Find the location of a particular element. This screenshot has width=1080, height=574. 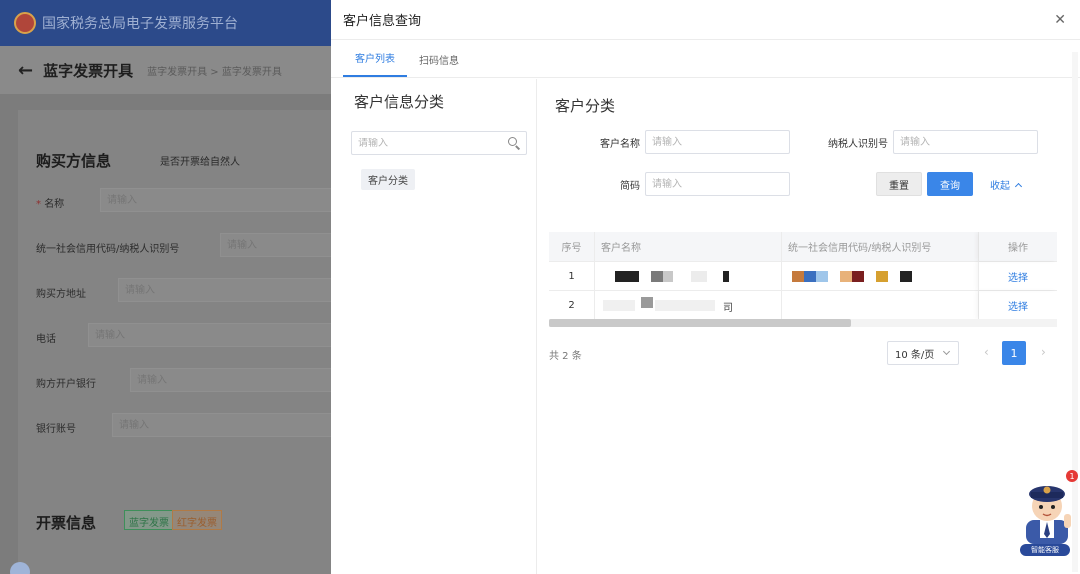

page-number-active: 1 is located at coordinates (1014, 353).